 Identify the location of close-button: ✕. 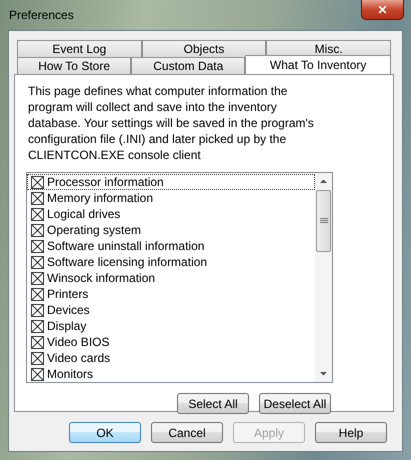
(382, 10).